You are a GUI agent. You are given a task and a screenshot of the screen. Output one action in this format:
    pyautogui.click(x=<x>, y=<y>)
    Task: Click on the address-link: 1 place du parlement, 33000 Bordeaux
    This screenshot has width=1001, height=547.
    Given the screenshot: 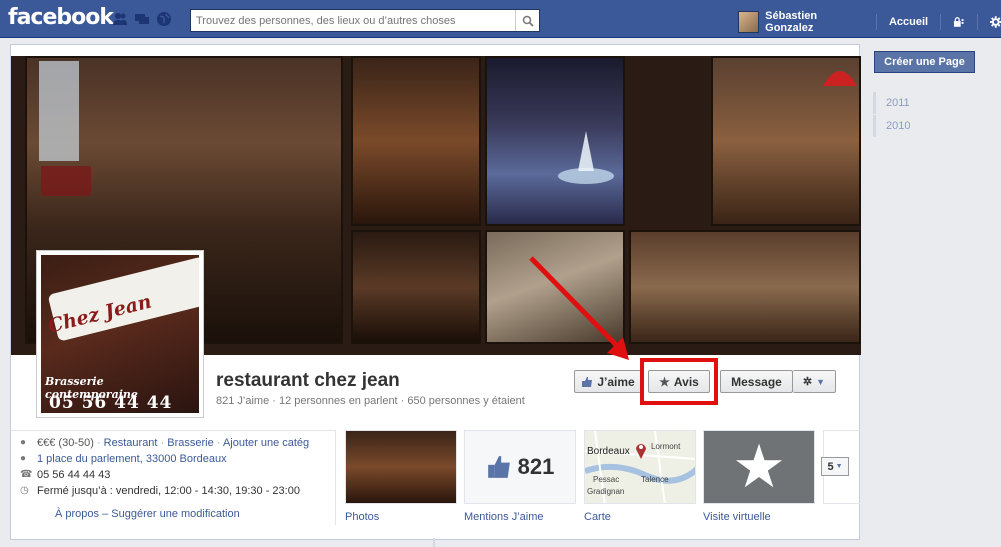 What is the action you would take?
    pyautogui.click(x=132, y=459)
    